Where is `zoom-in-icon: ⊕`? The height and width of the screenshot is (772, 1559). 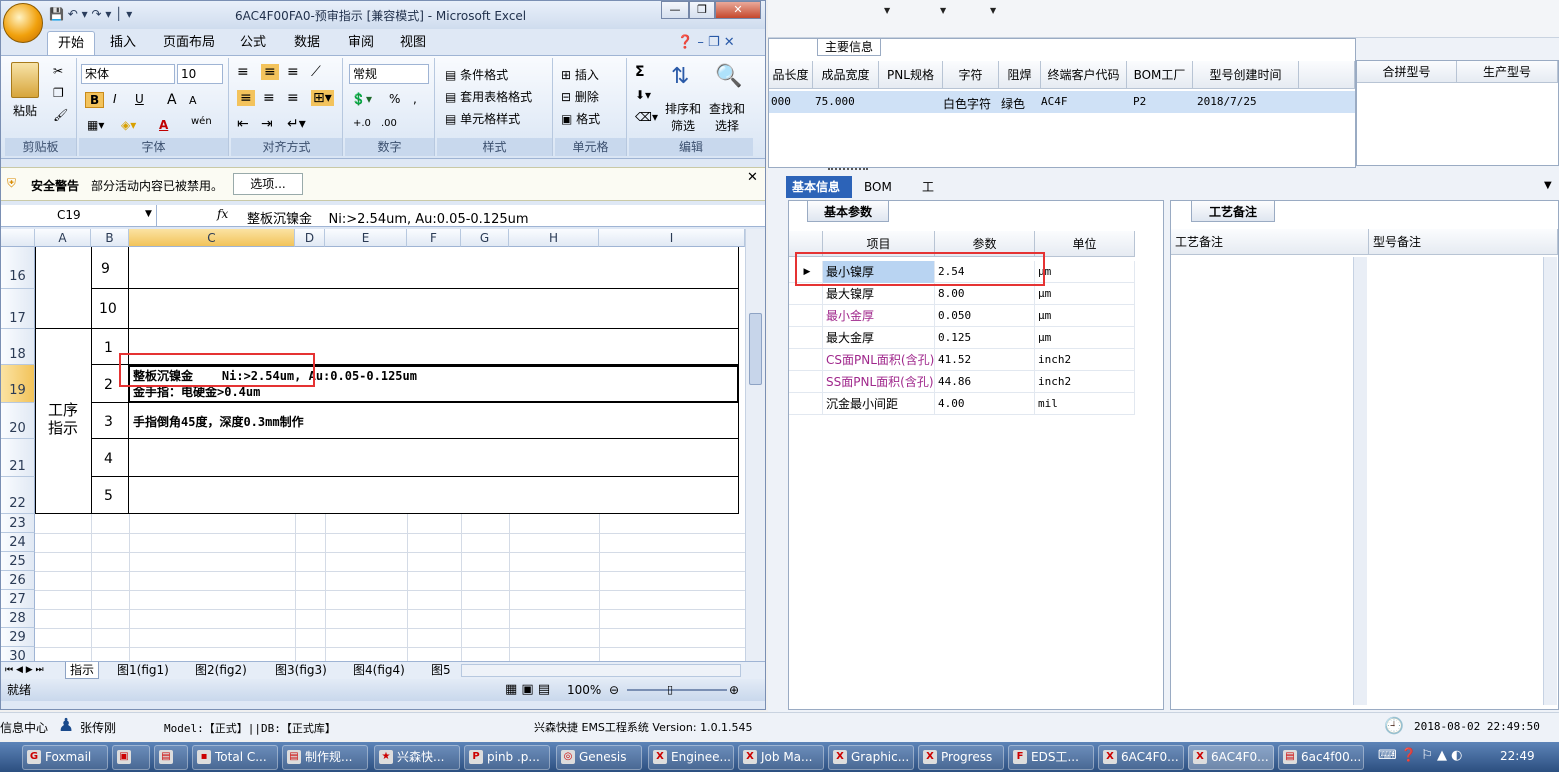
zoom-in-icon: ⊕ is located at coordinates (734, 690).